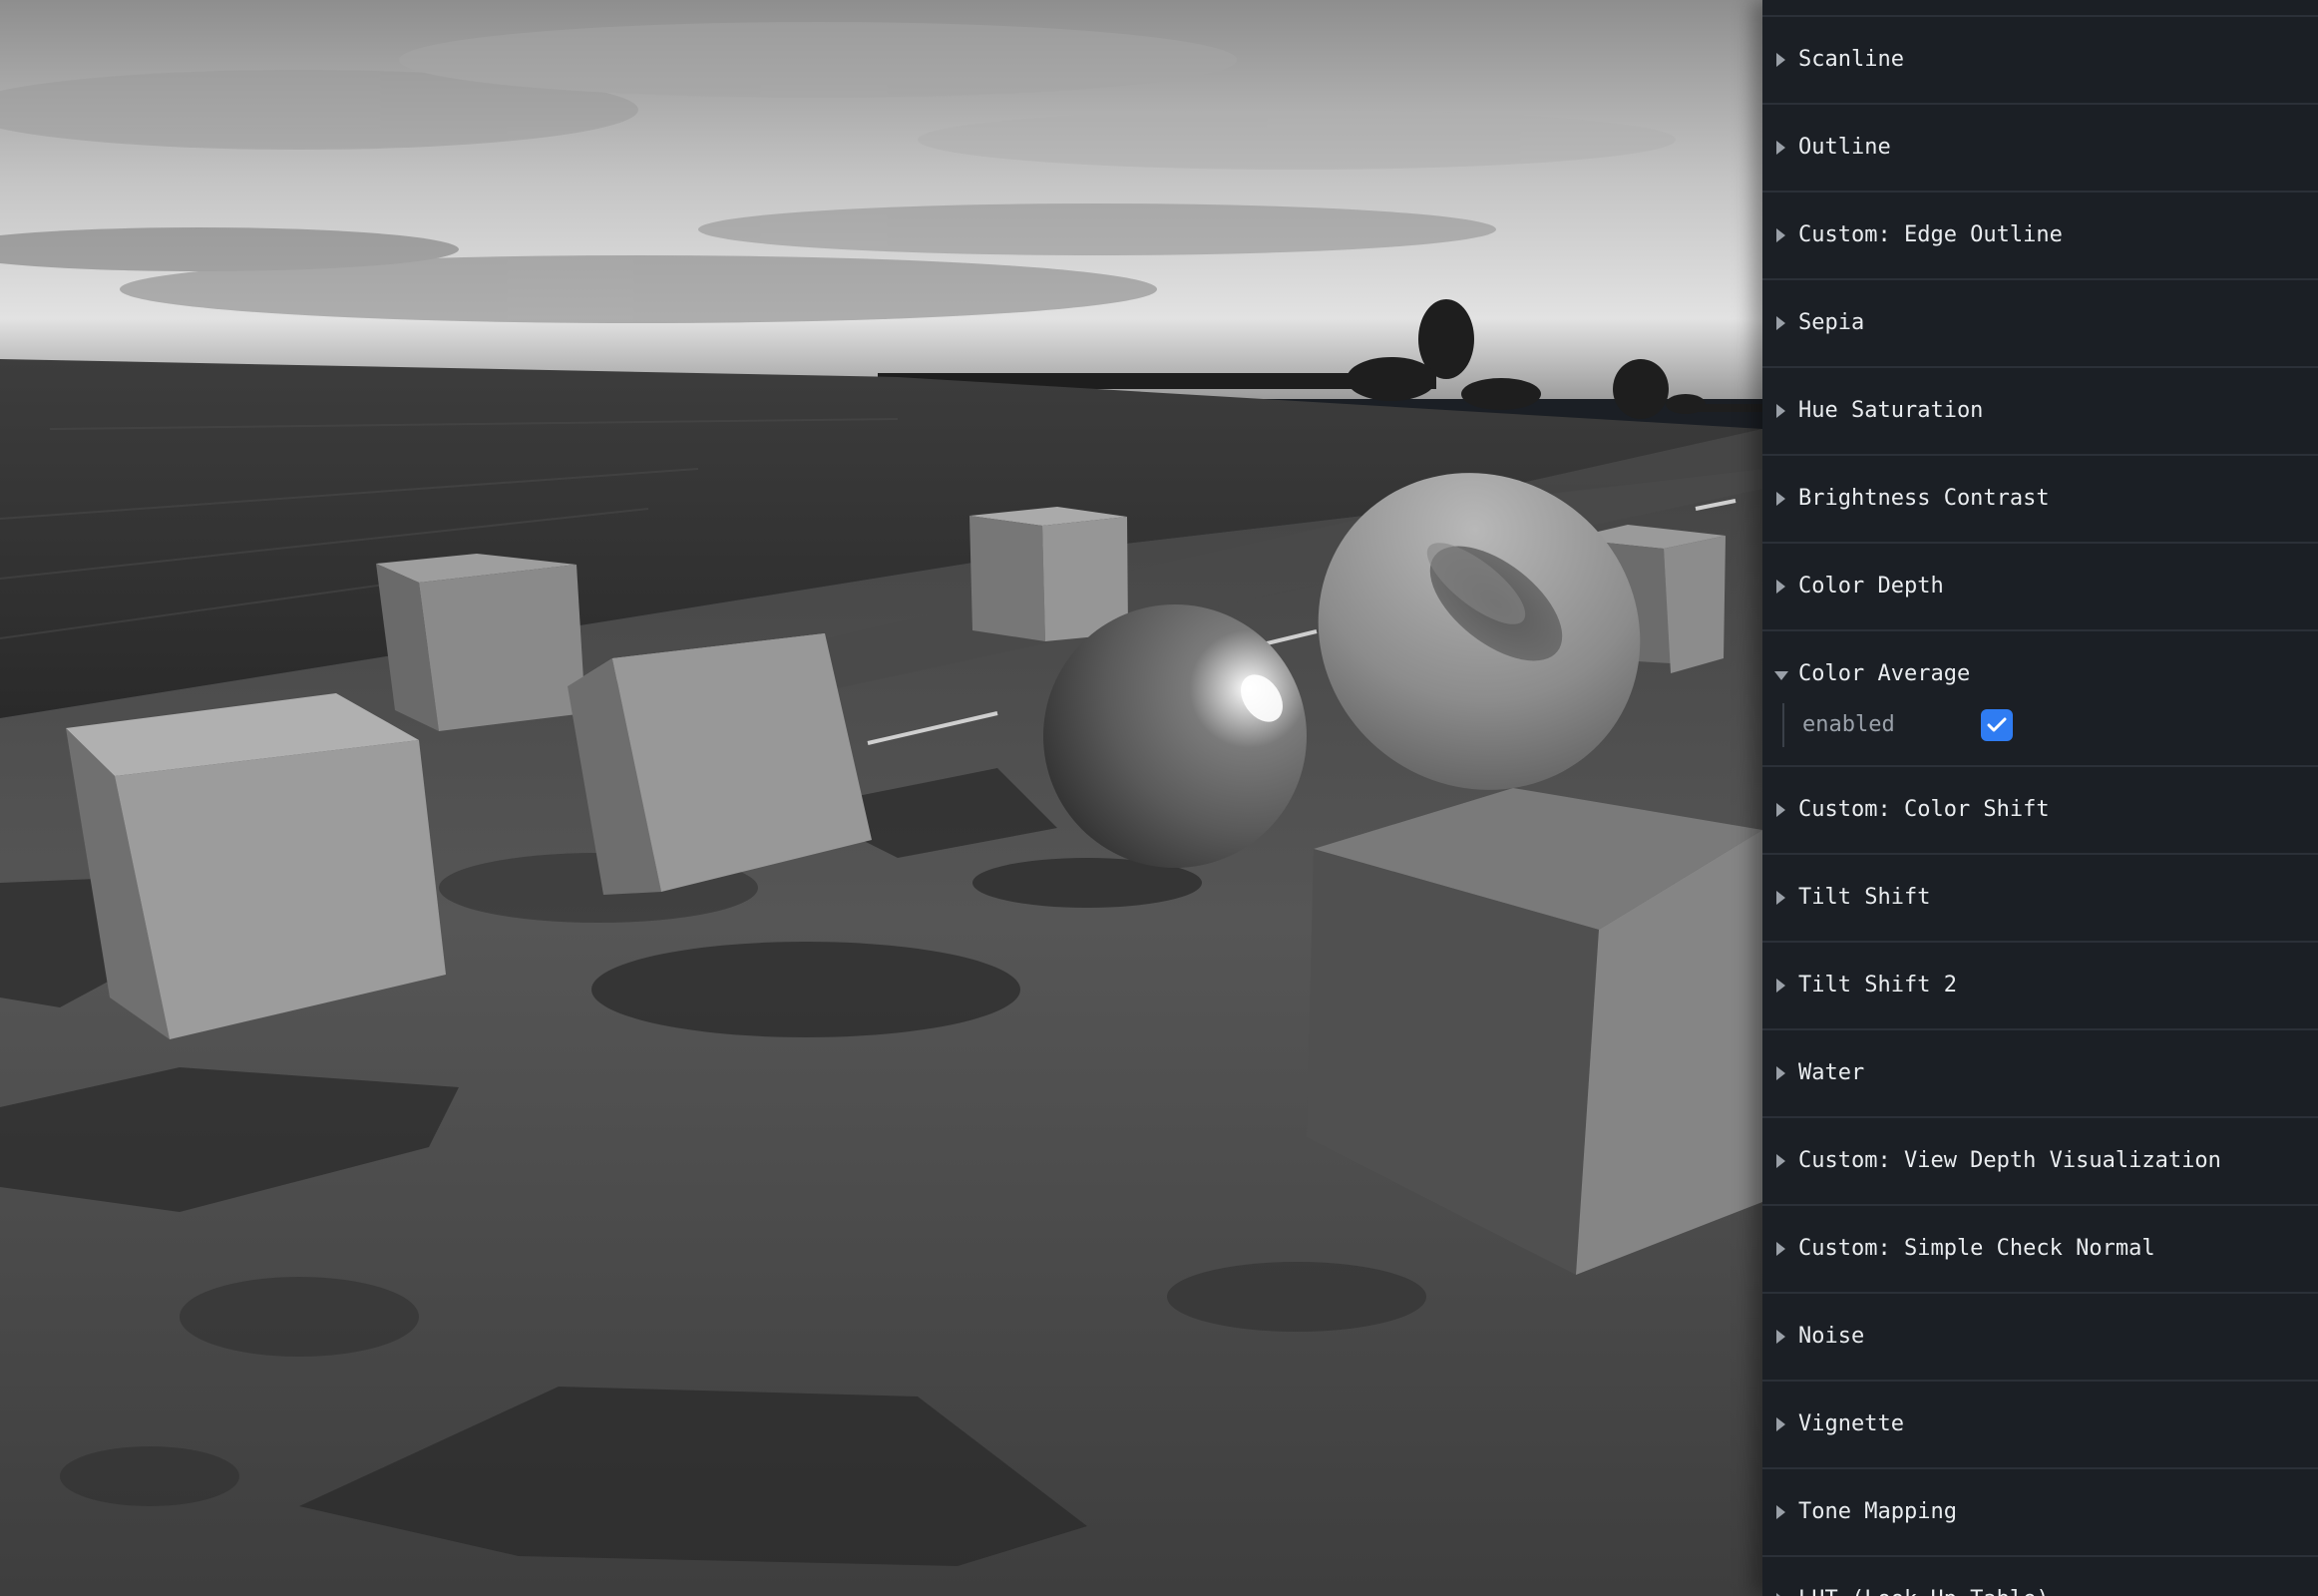  What do you see at coordinates (2040, 324) in the screenshot?
I see `folder-sepia: Sepia` at bounding box center [2040, 324].